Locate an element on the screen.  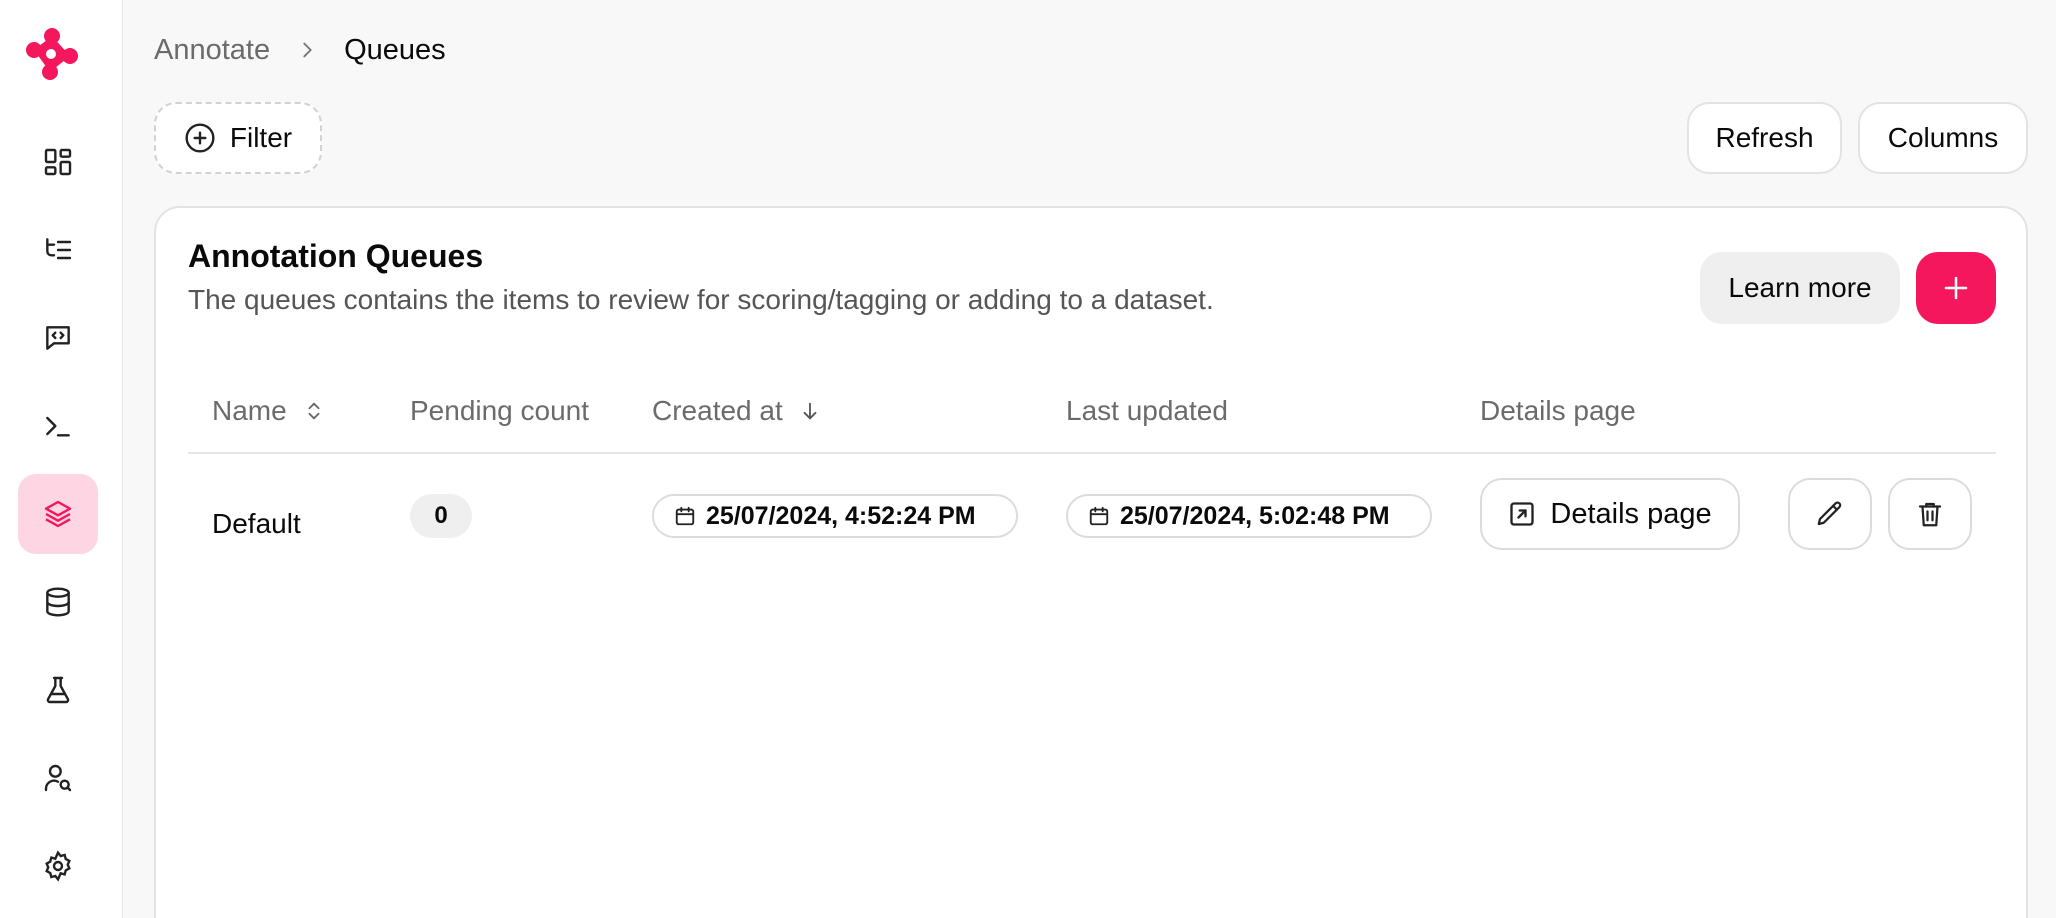
sidebar-item-prompts is located at coordinates (58, 338).